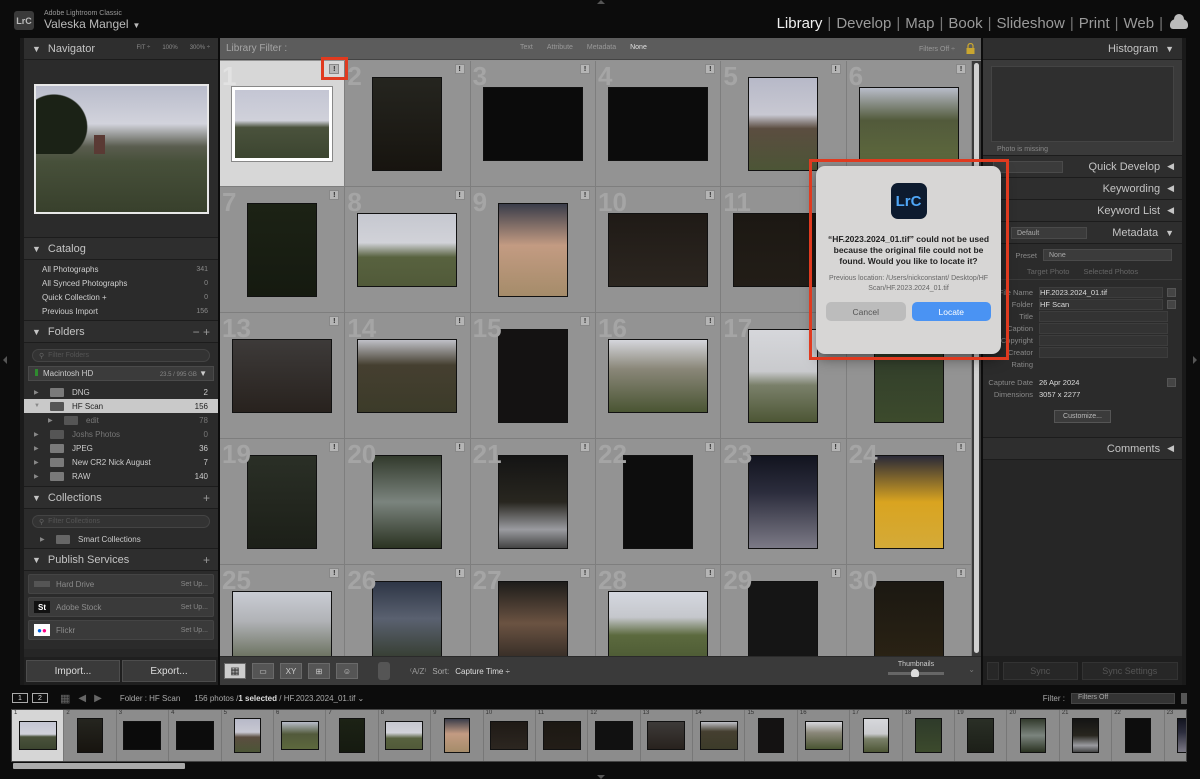 This screenshot has width=1200, height=779. Describe the element at coordinates (248, 735) in the screenshot. I see `filmstrip-cell: 5` at that location.